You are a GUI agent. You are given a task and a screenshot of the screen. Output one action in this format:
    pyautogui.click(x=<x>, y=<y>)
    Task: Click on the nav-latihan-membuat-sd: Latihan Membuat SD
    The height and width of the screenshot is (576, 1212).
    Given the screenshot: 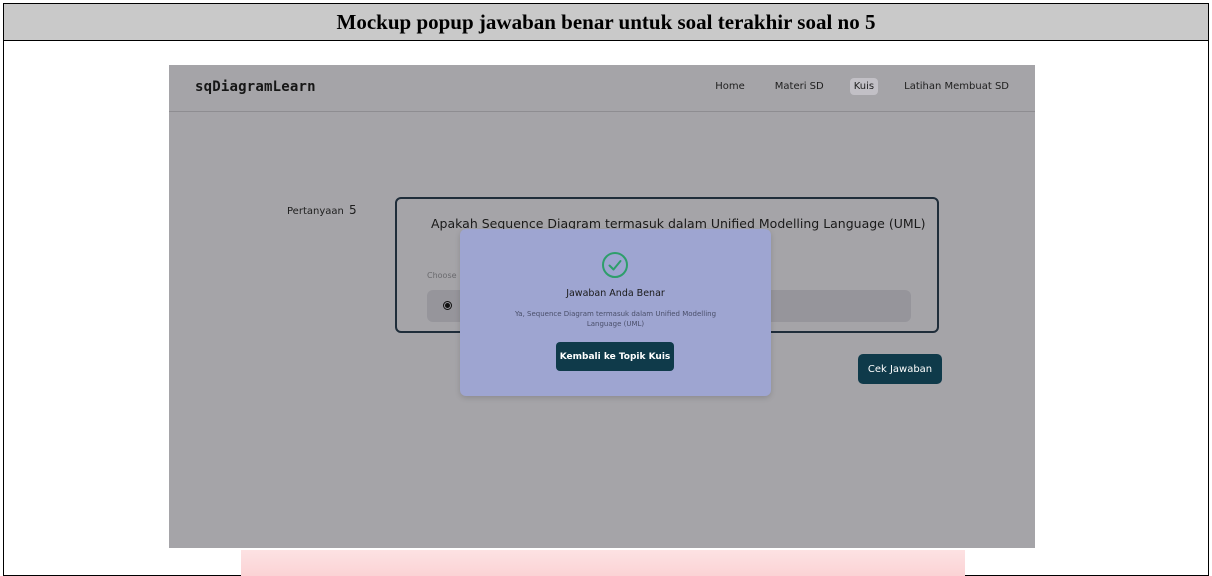 What is the action you would take?
    pyautogui.click(x=956, y=86)
    